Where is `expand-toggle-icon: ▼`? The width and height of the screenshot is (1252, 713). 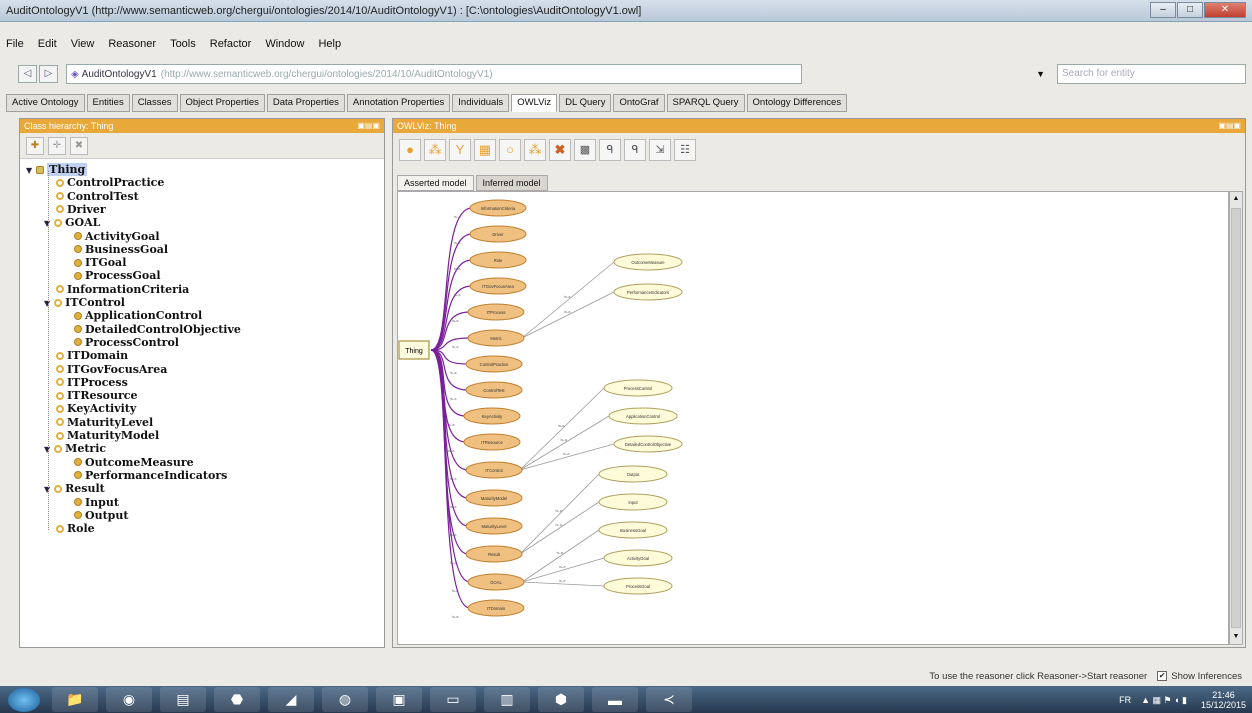
expand-toggle-icon: ▼ is located at coordinates (29, 170).